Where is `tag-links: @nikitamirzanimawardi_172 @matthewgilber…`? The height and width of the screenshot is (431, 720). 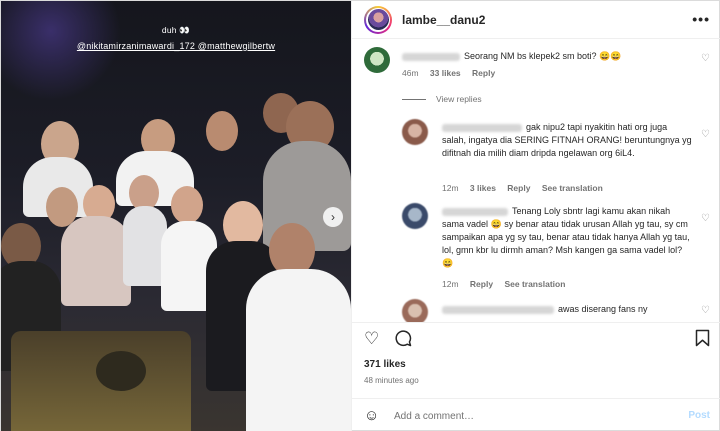 tag-links: @nikitamirzanimawardi_172 @matthewgilber… is located at coordinates (176, 46).